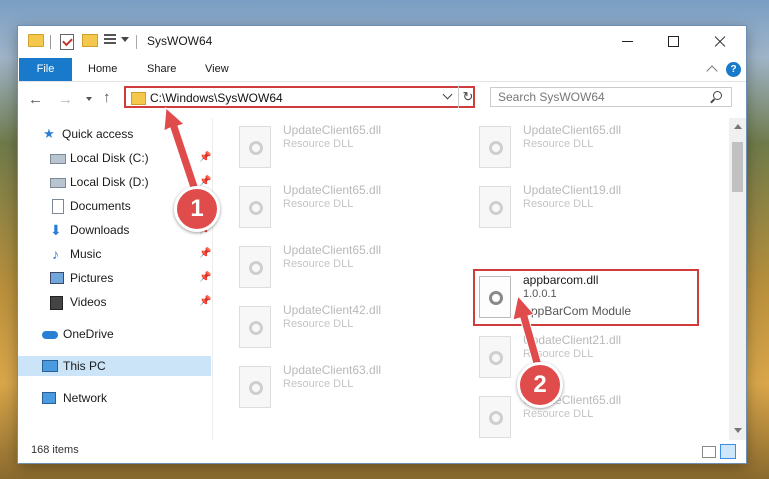 The height and width of the screenshot is (479, 769). I want to click on sidebar-item-label: Local Disk (D:), so click(109, 182).